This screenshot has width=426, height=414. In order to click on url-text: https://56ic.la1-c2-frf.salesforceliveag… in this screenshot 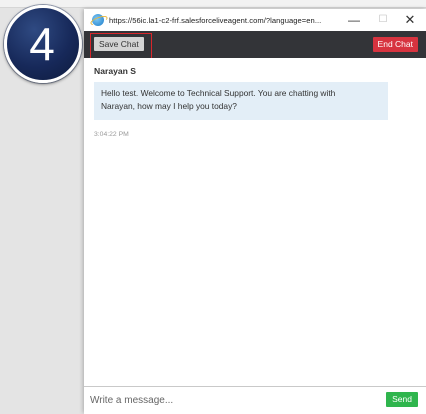, I will do `click(215, 20)`.